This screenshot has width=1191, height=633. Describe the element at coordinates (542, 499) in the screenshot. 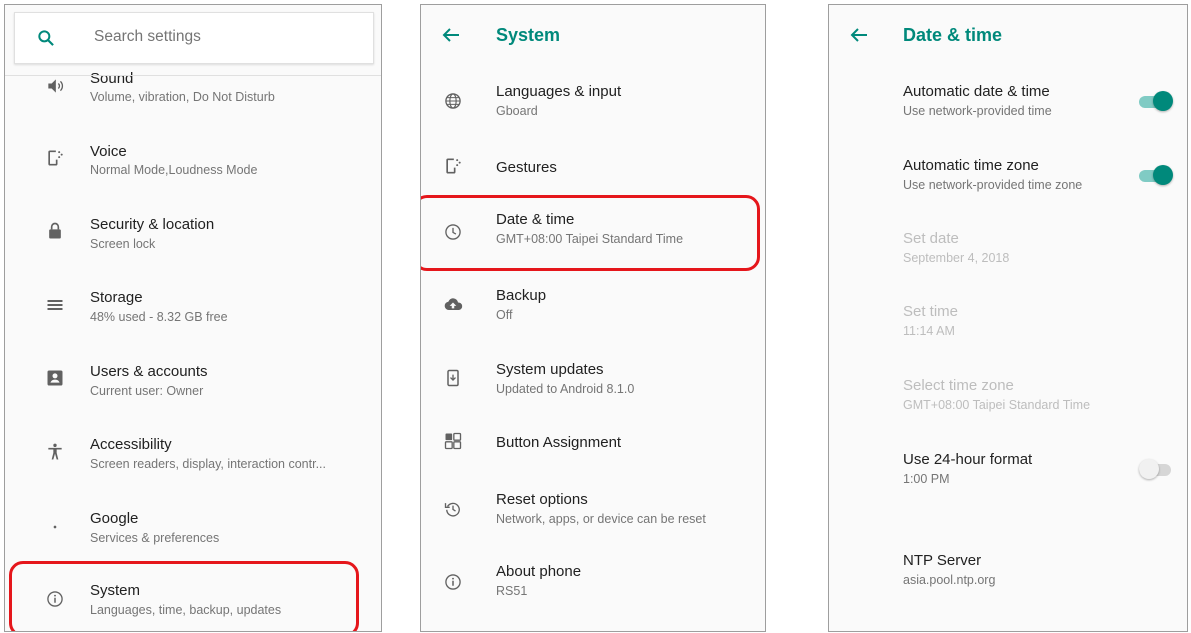

I see `system-item-title: Reset options` at that location.